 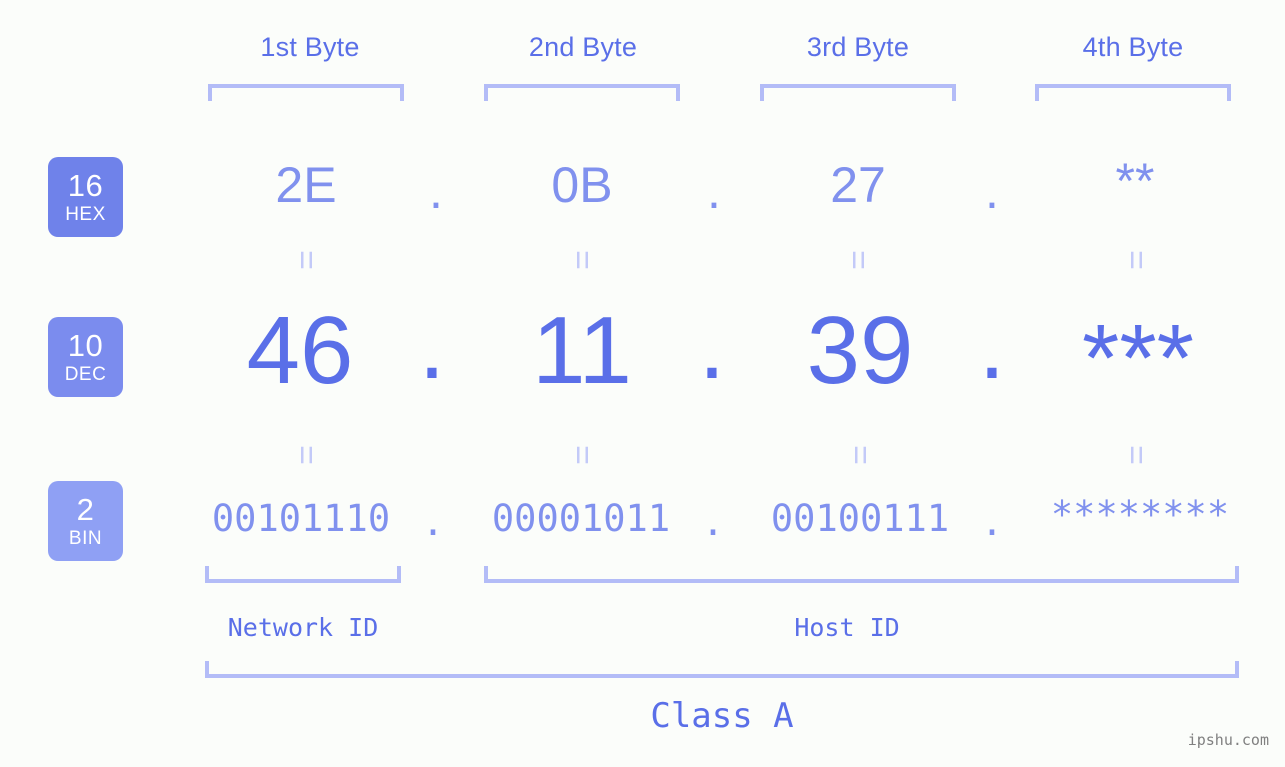 I want to click on host-id-label: Host ID, so click(x=847, y=627).